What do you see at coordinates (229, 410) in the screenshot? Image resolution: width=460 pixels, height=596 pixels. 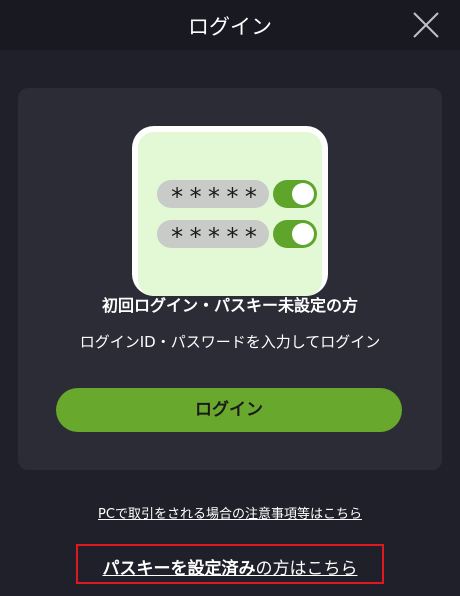 I see `login-button: ログイン` at bounding box center [229, 410].